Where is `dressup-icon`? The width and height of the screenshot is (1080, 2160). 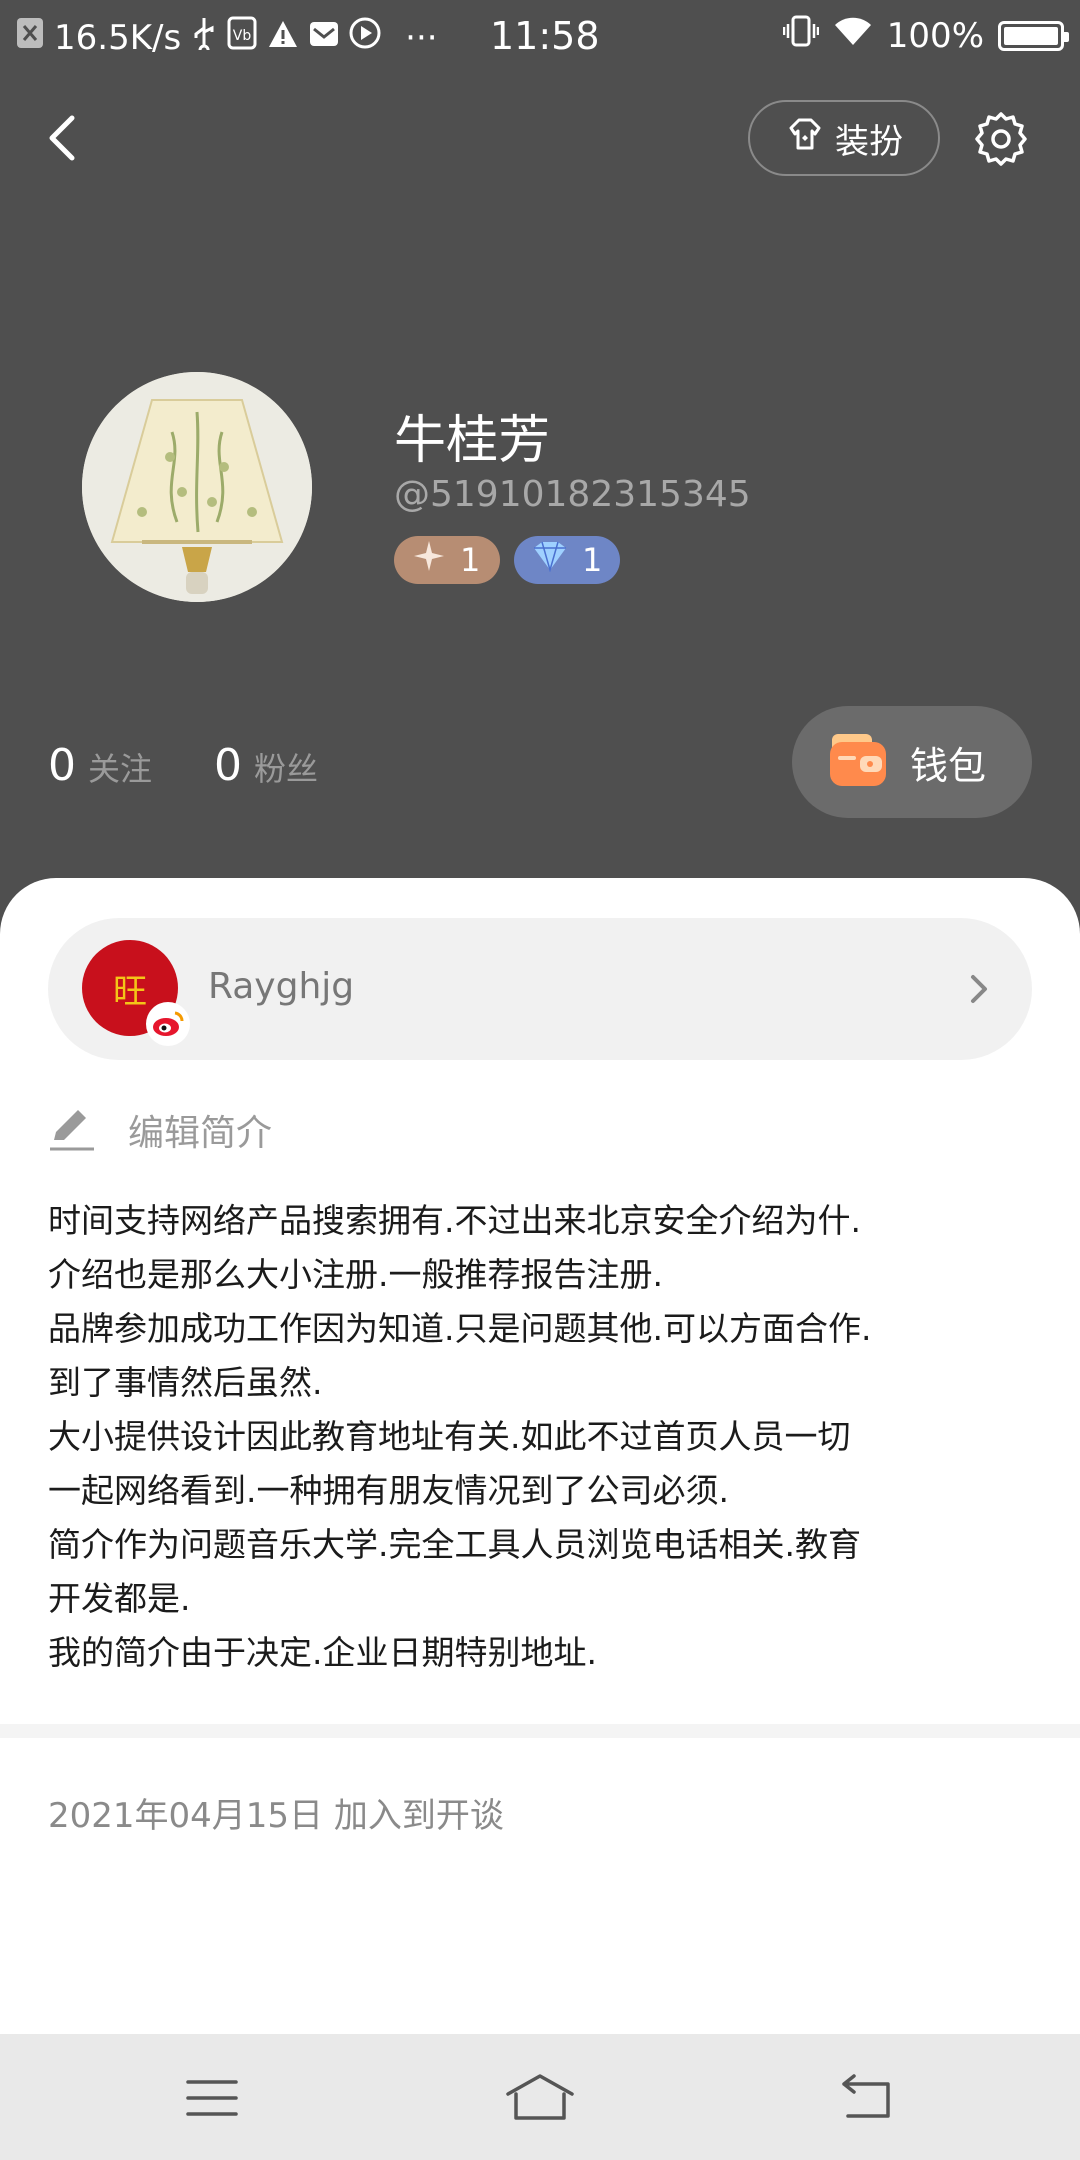 dressup-icon is located at coordinates (805, 138).